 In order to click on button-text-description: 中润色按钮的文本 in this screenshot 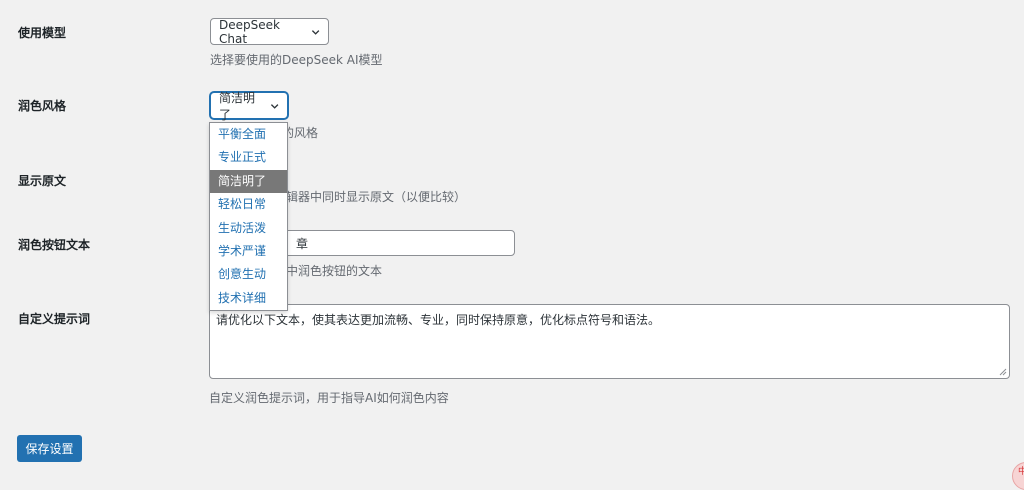, I will do `click(334, 271)`.